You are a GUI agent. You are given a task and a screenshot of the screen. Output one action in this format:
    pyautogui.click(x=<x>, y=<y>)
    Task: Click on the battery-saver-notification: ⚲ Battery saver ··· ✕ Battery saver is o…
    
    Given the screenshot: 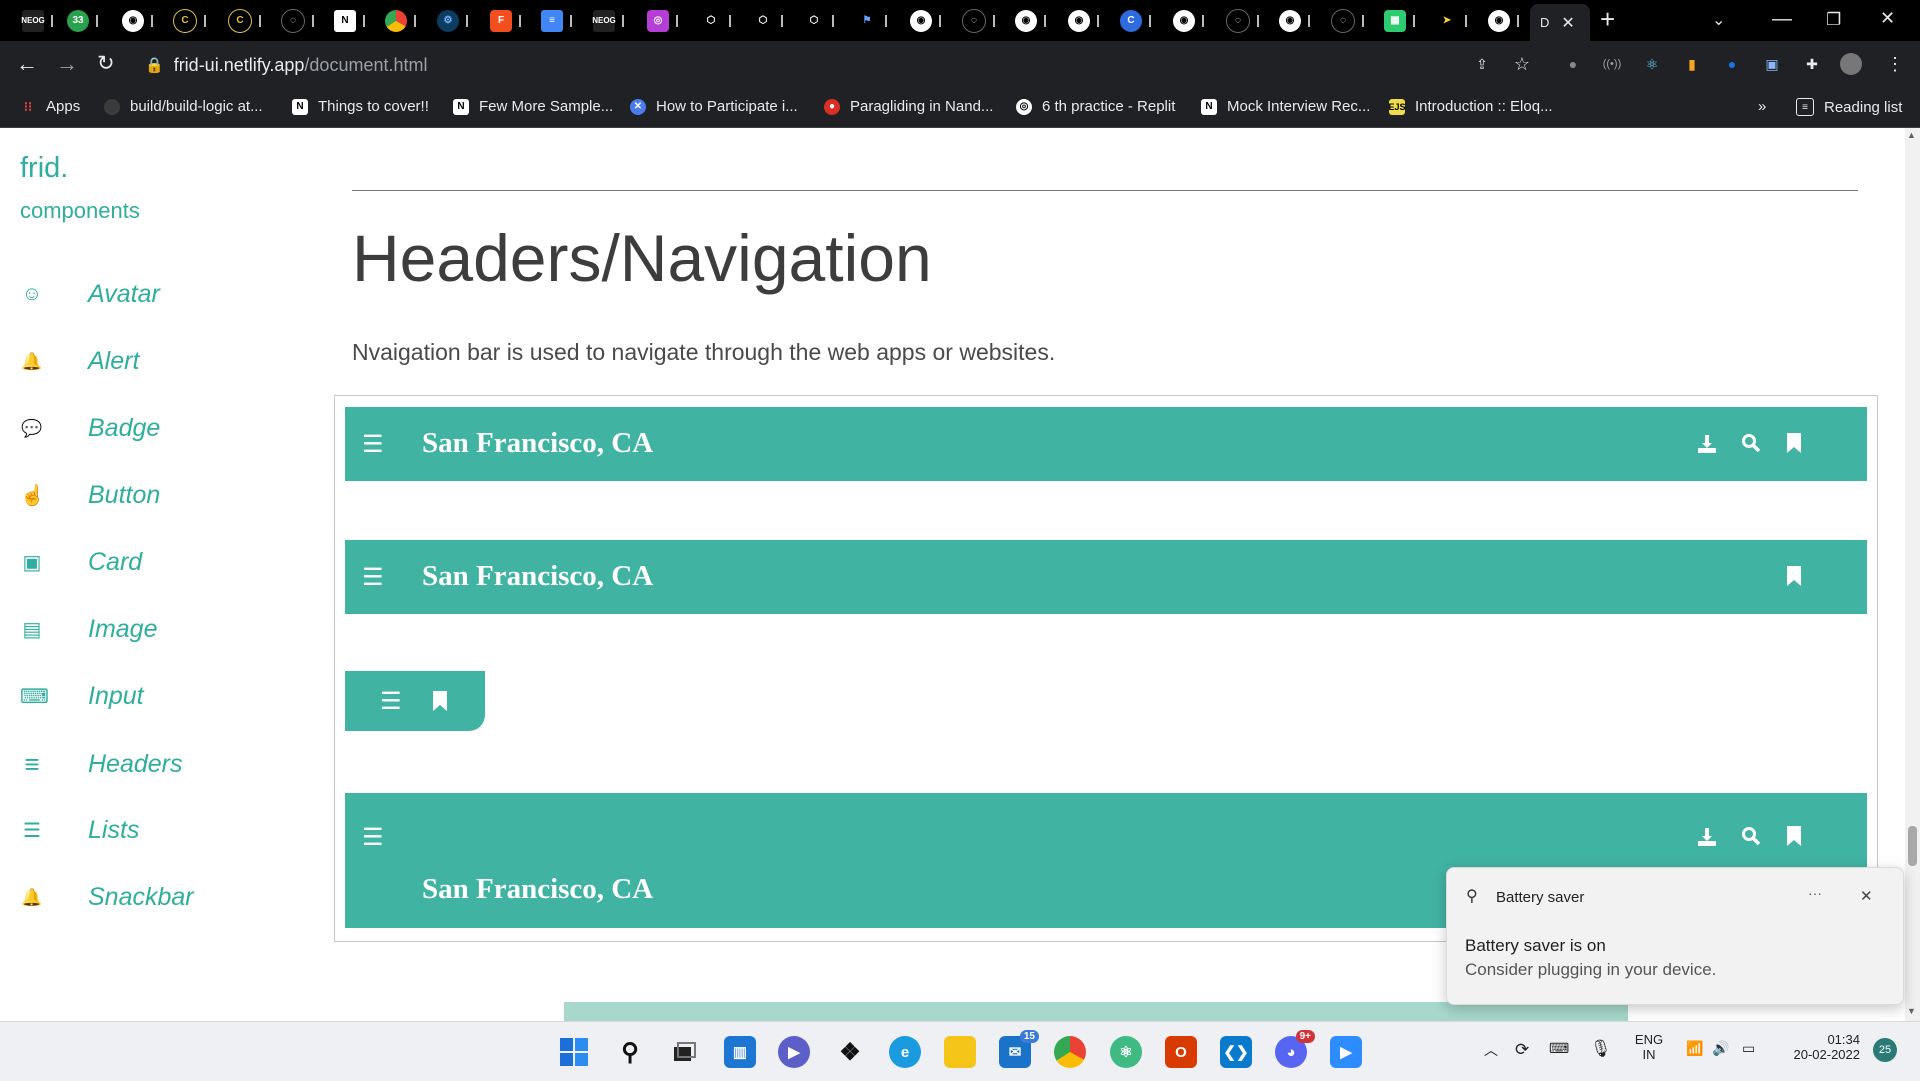 What is the action you would take?
    pyautogui.click(x=1675, y=936)
    